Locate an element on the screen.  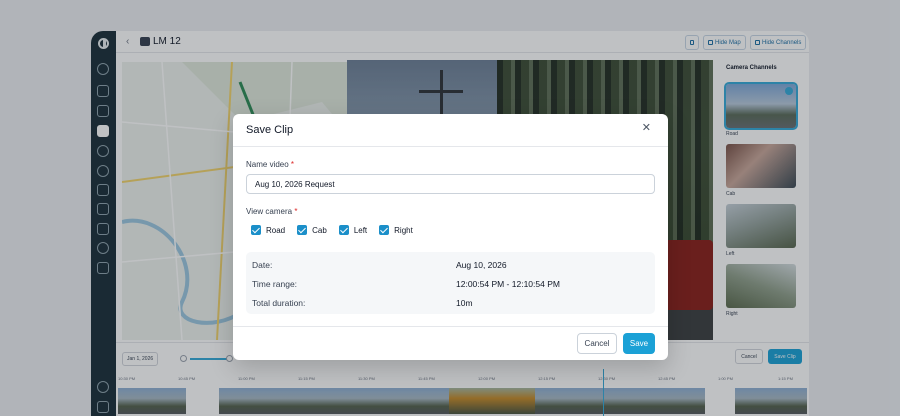
checkbox-label: Road is located at coordinates (276, 230).